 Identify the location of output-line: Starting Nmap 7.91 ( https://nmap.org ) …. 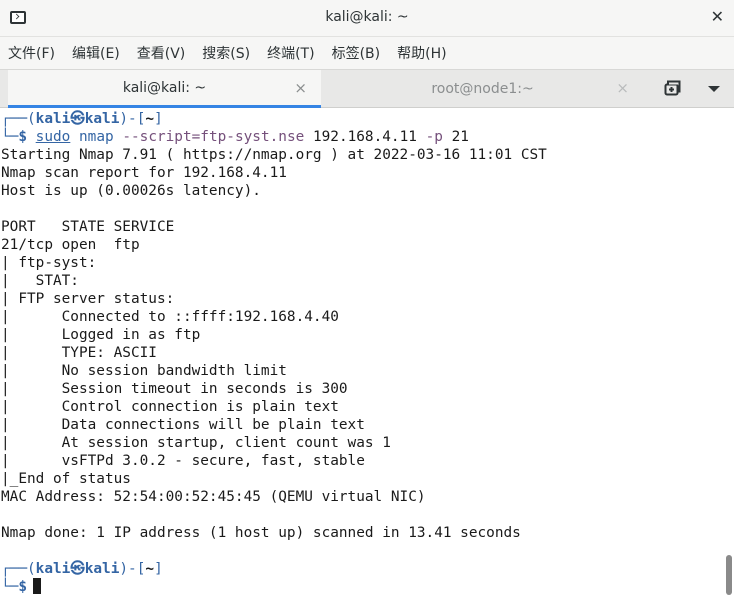
(274, 155).